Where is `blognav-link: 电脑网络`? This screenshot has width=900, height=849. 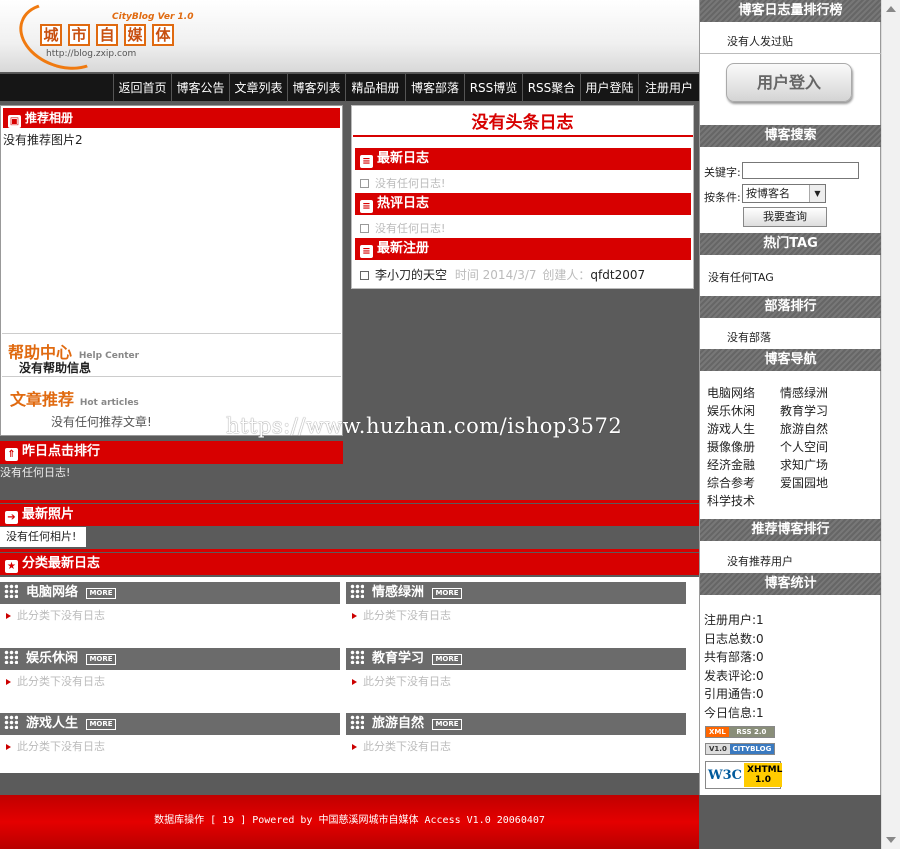 blognav-link: 电脑网络 is located at coordinates (731, 392).